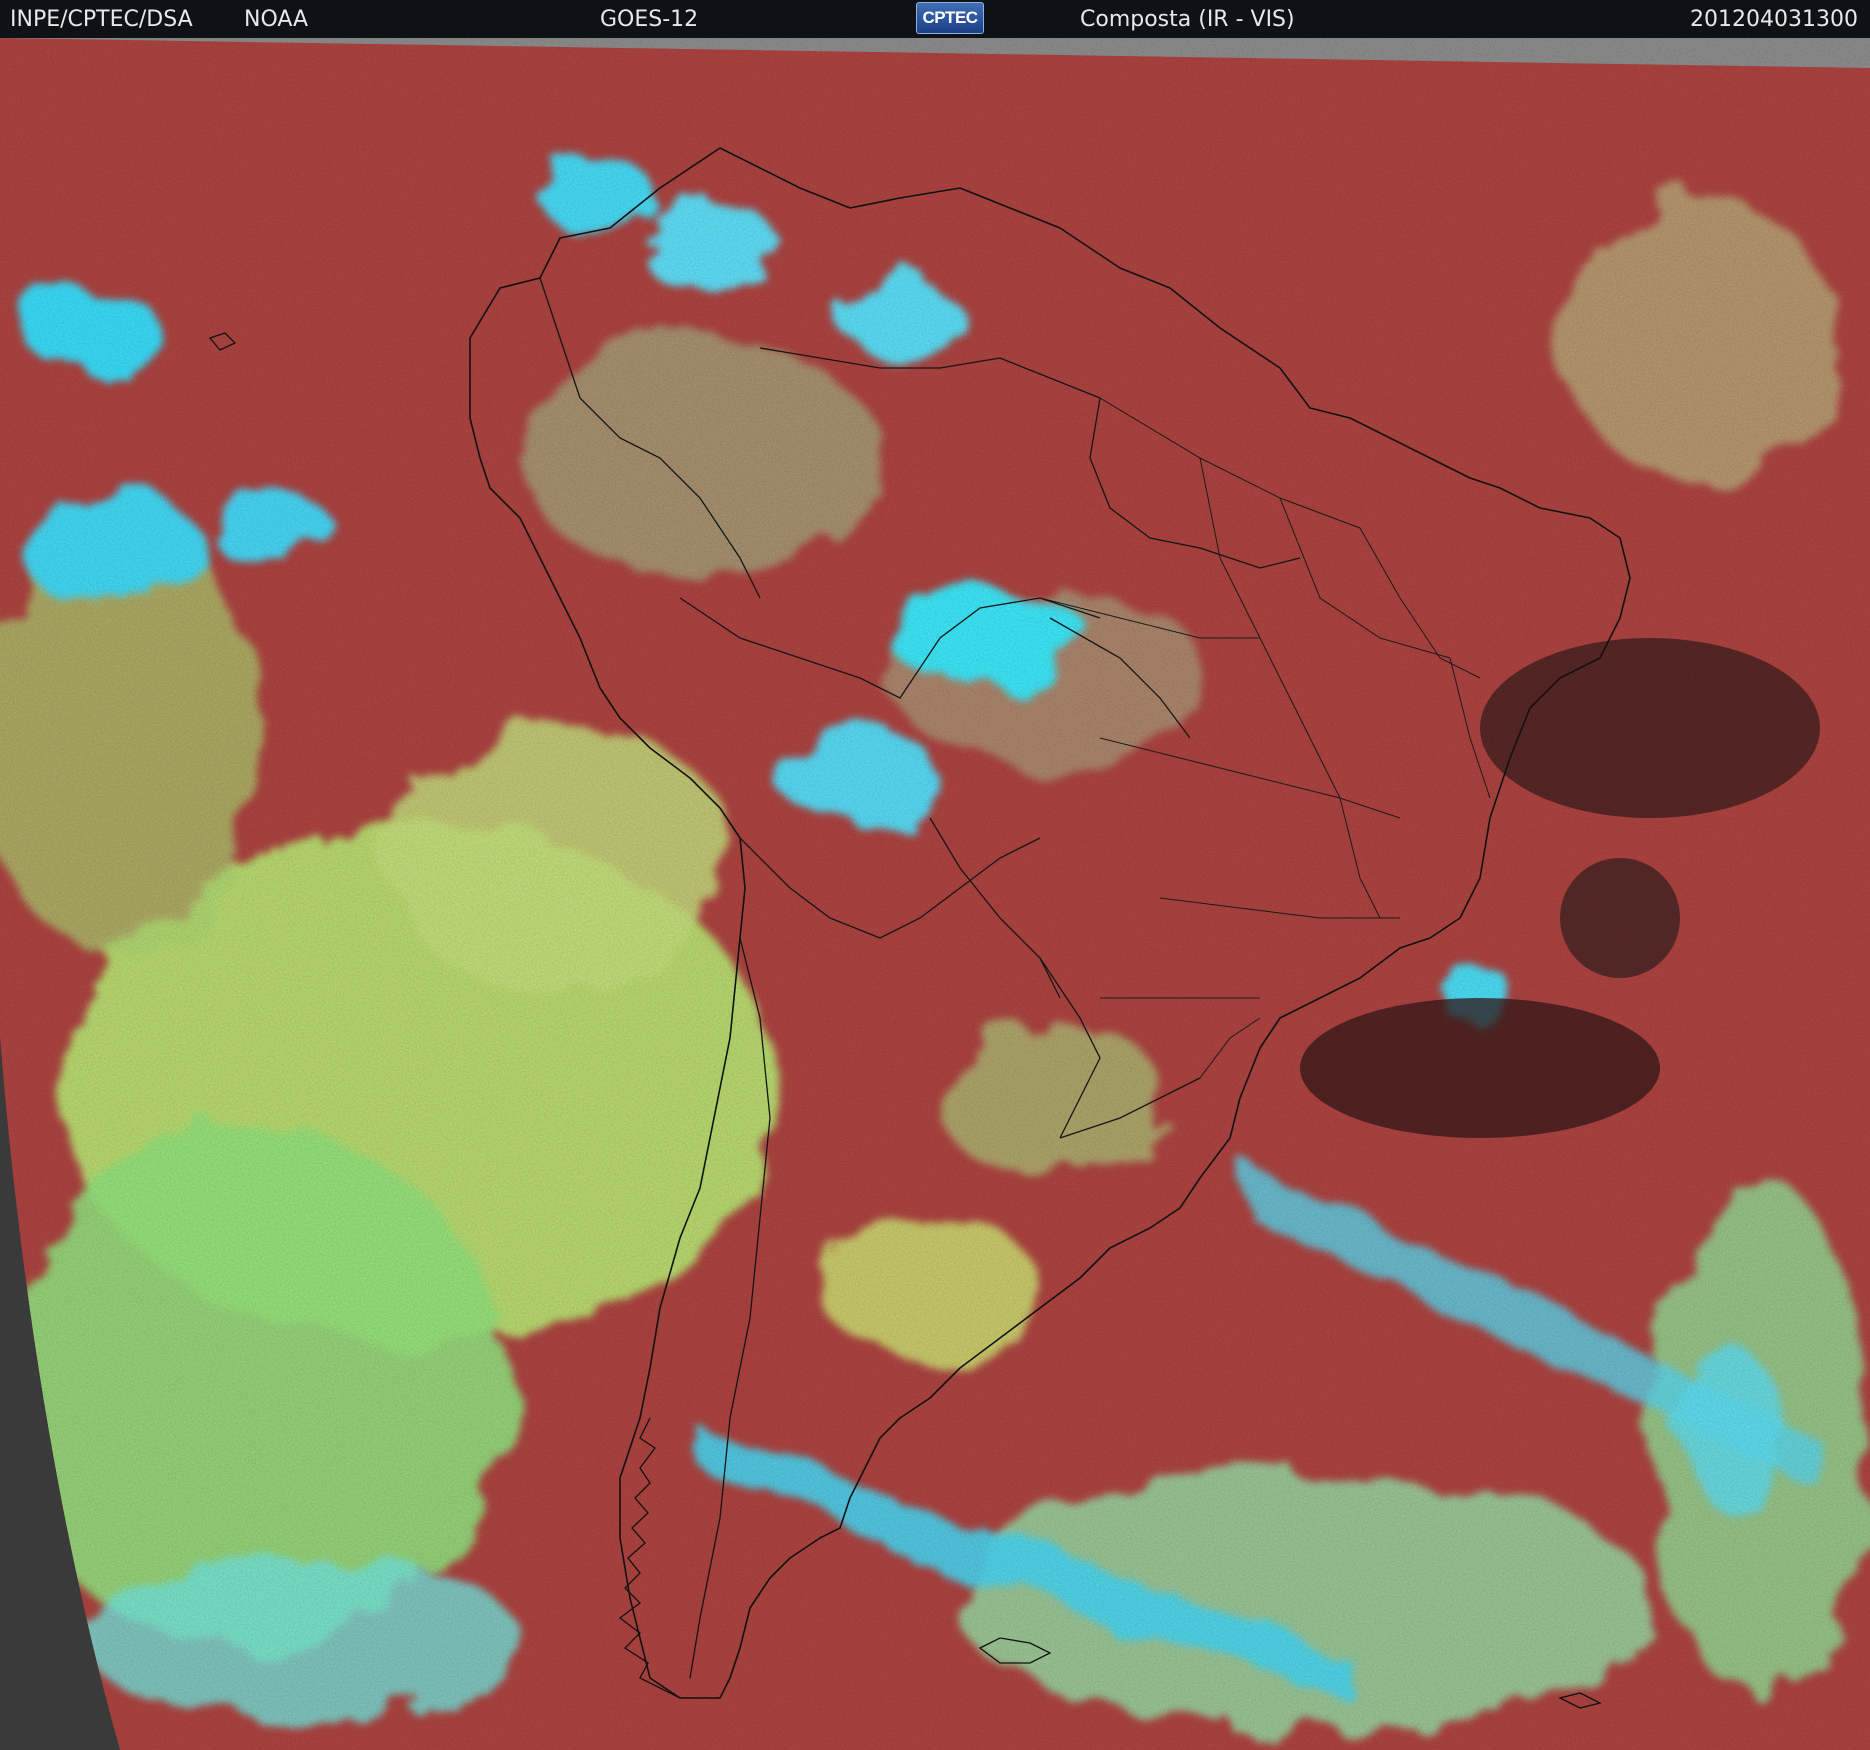  What do you see at coordinates (276, 19) in the screenshot?
I see `source-label: NOAA` at bounding box center [276, 19].